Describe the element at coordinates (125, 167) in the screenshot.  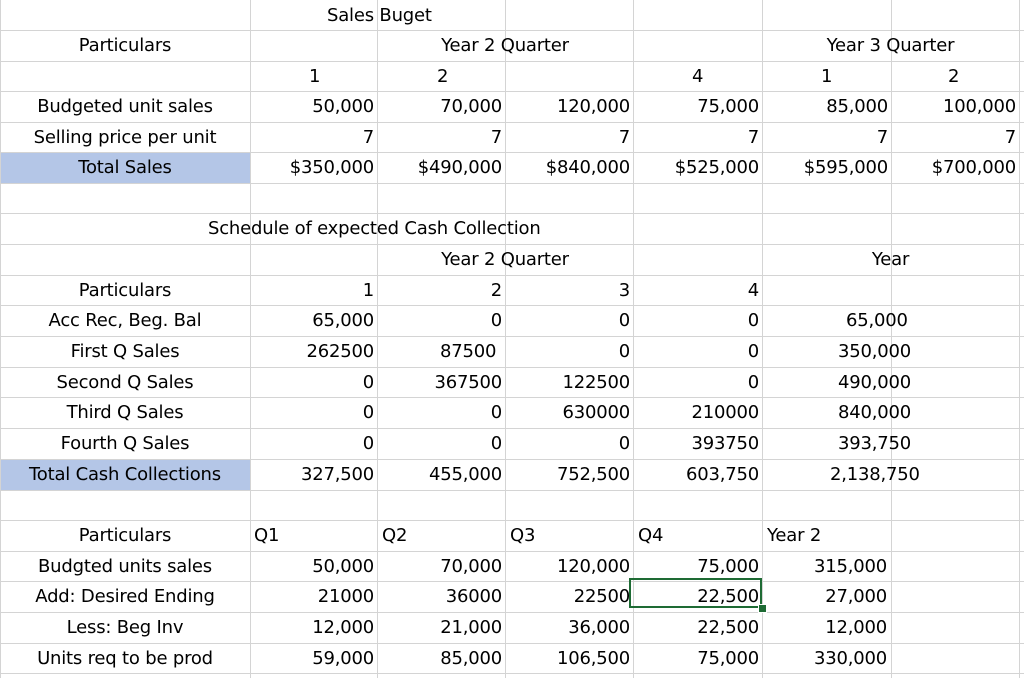
I see `row-label: Total Sales` at that location.